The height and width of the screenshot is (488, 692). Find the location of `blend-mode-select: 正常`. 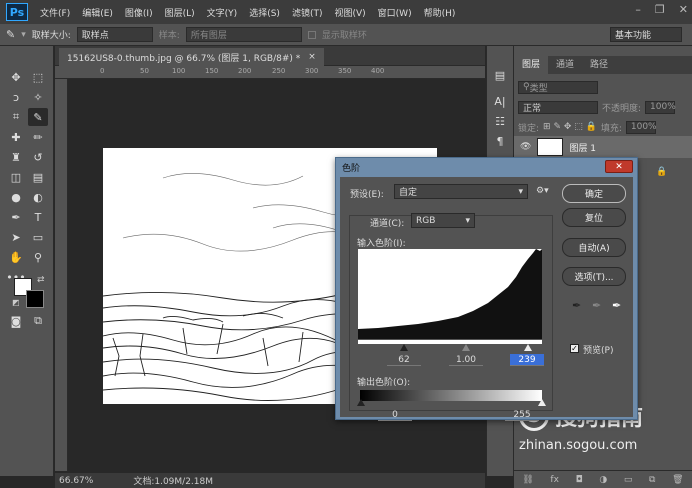

blend-mode-select: 正常 is located at coordinates (558, 107).